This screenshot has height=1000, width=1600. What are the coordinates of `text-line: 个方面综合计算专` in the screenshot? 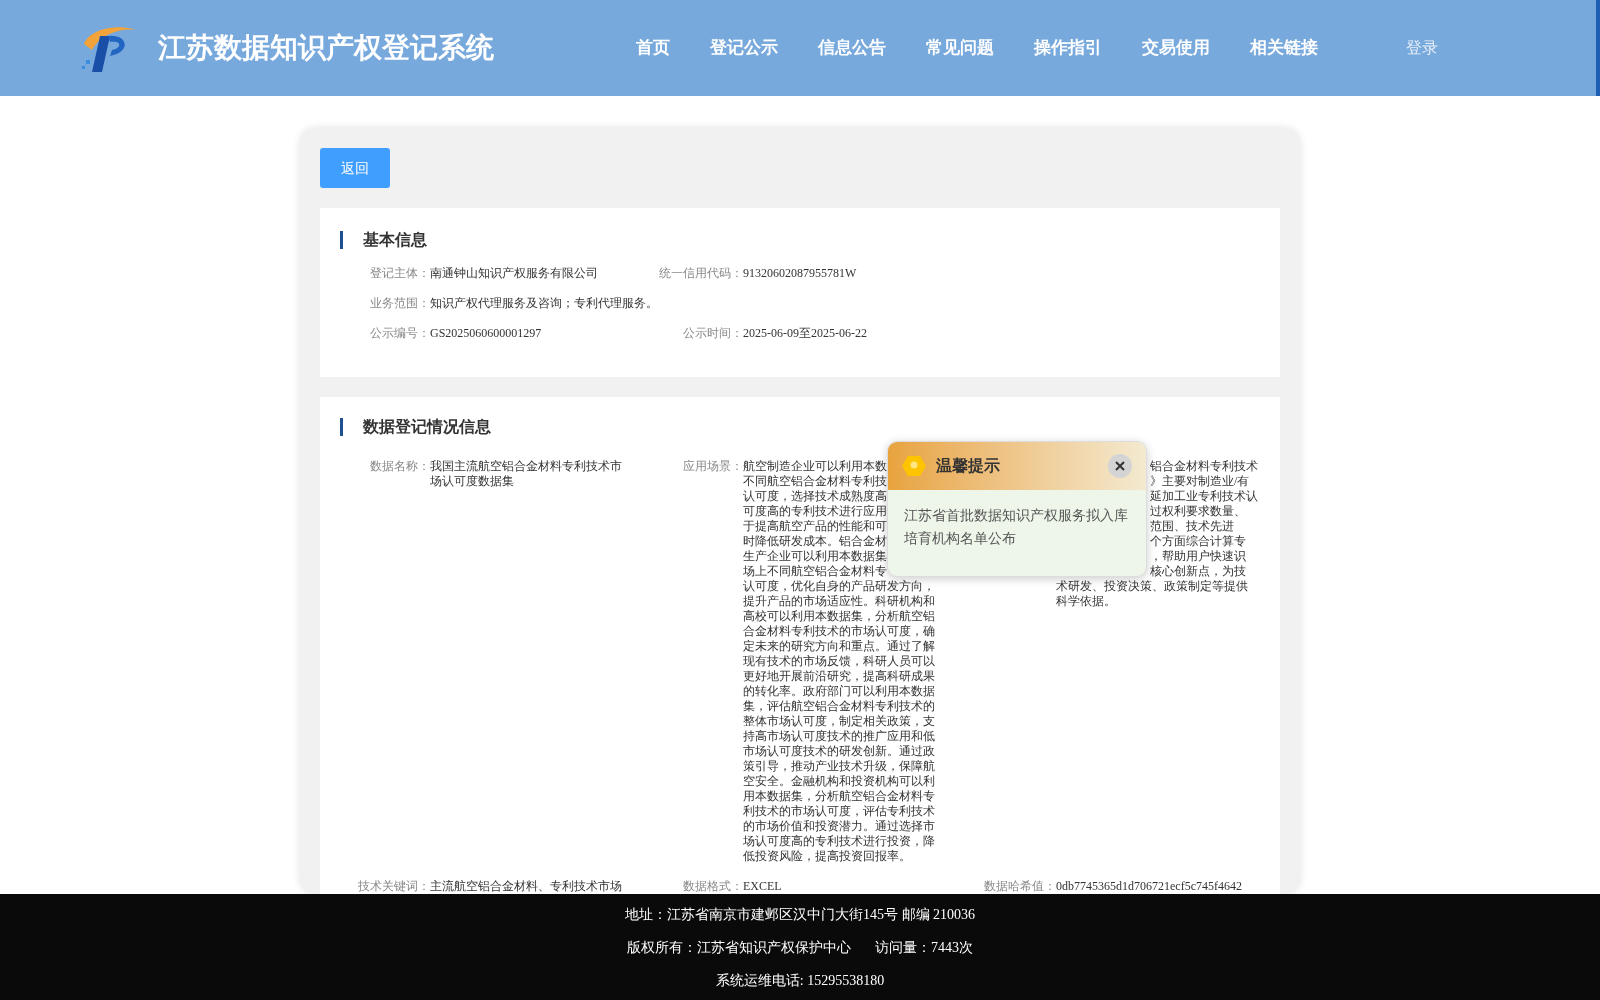 It's located at (1198, 541).